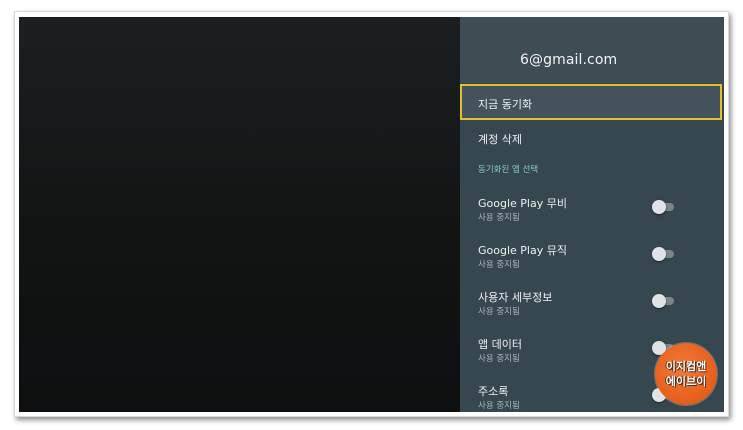  I want to click on app-item-google-play-music: Google Play 뮤직 사용 중지됨, so click(592, 258).